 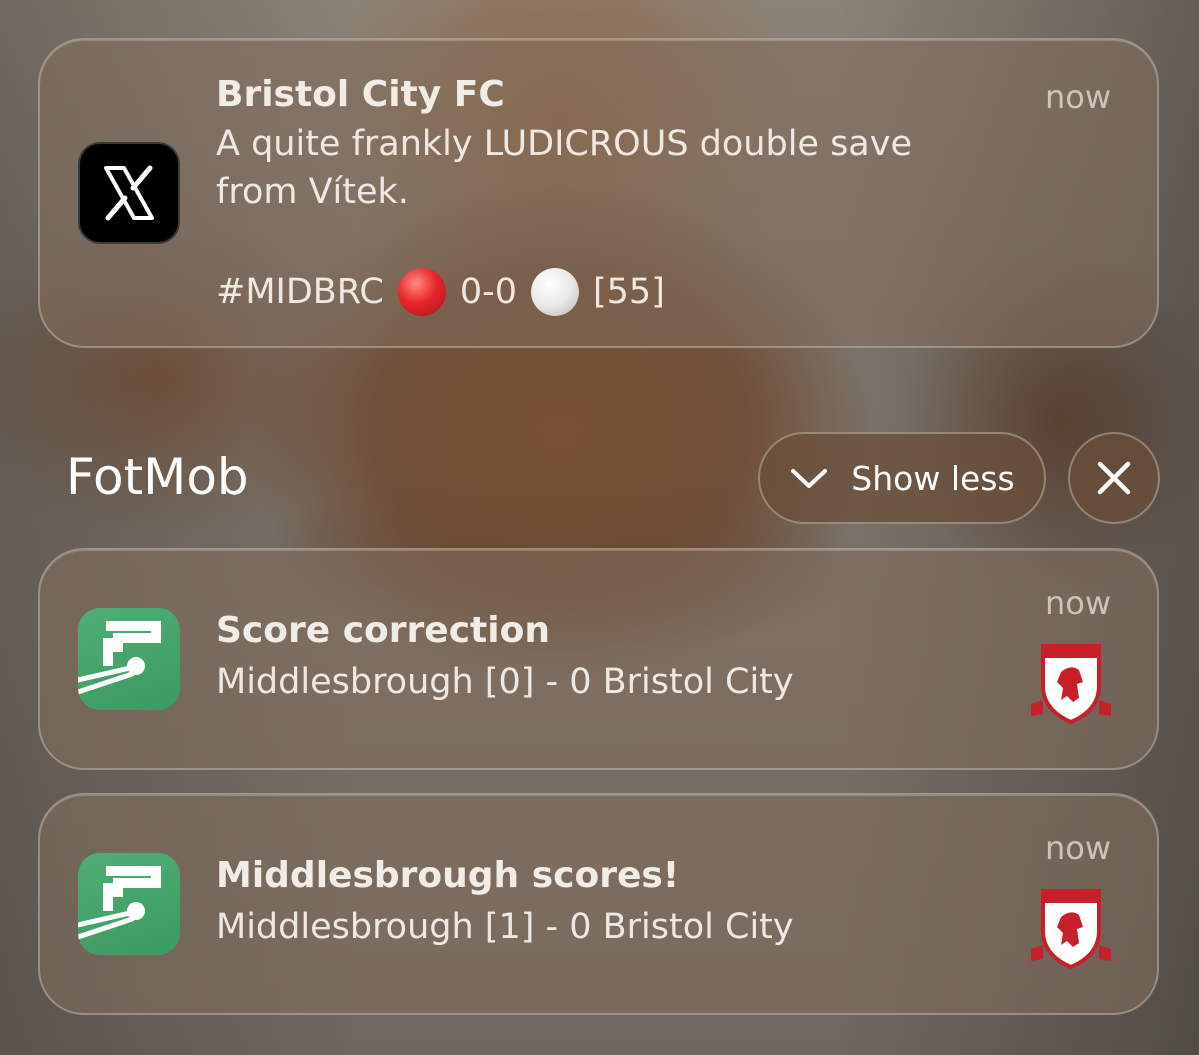 What do you see at coordinates (564, 144) in the screenshot?
I see `notification-body-line: A quite frankly LUDICROUS double save` at bounding box center [564, 144].